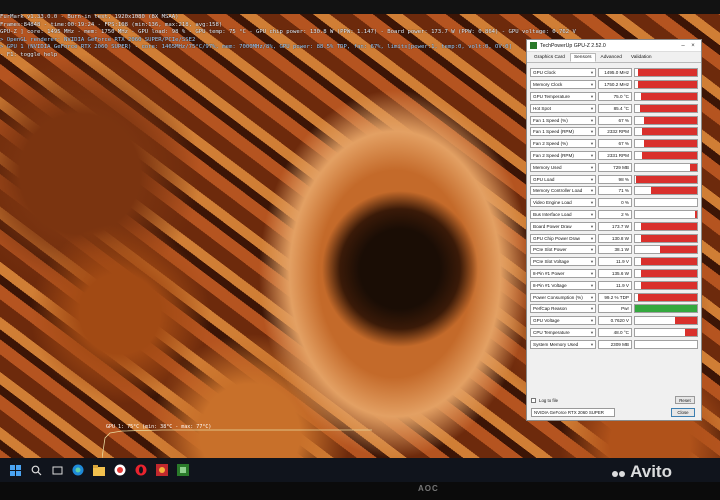 Image resolution: width=720 pixels, height=500 pixels. Describe the element at coordinates (15, 470) in the screenshot. I see `windows-start-icon` at that location.